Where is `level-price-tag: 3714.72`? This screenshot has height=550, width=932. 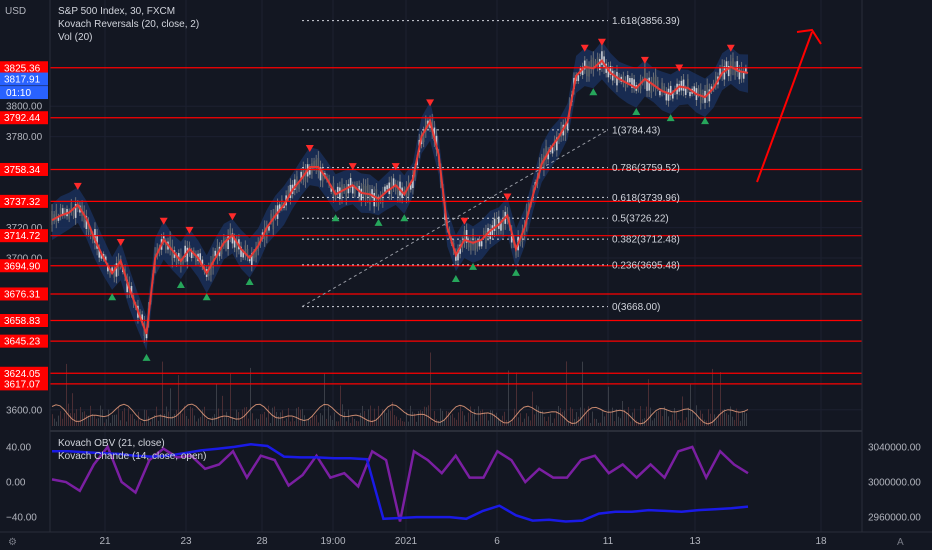 level-price-tag: 3714.72 is located at coordinates (22, 236).